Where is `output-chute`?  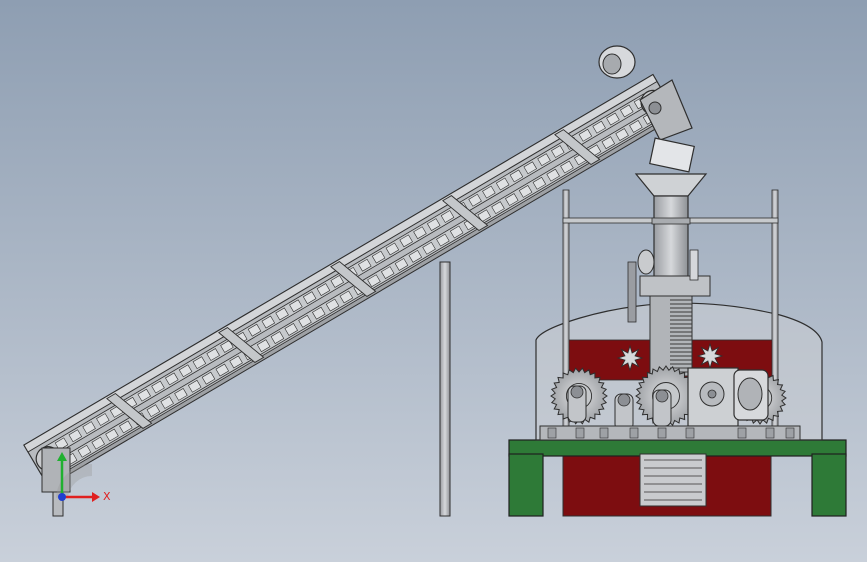 output-chute is located at coordinates (673, 480).